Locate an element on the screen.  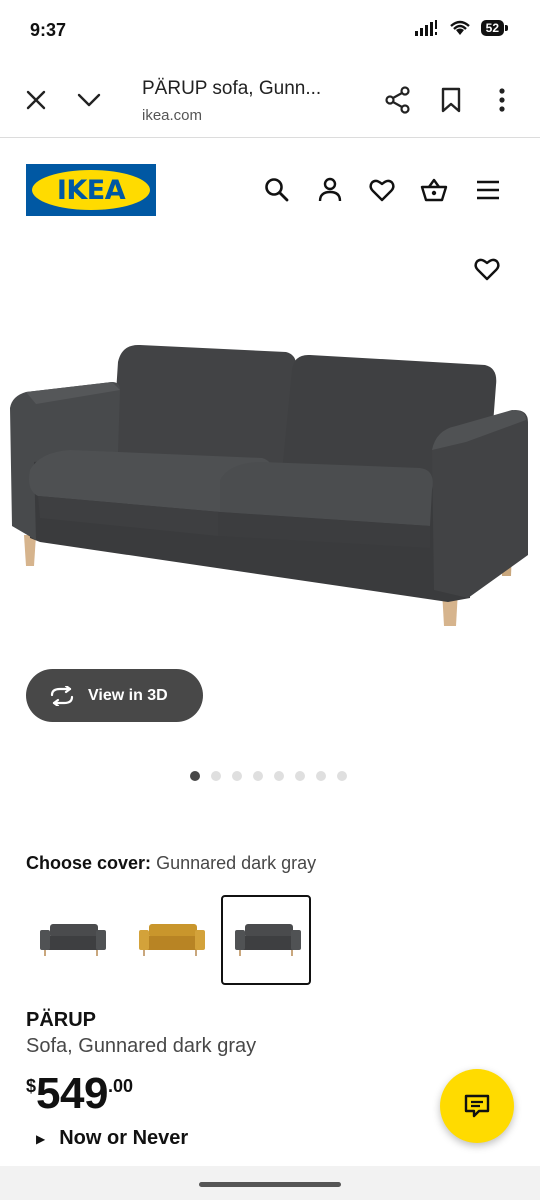
wishlist-heart-icon is located at coordinates (487, 269).